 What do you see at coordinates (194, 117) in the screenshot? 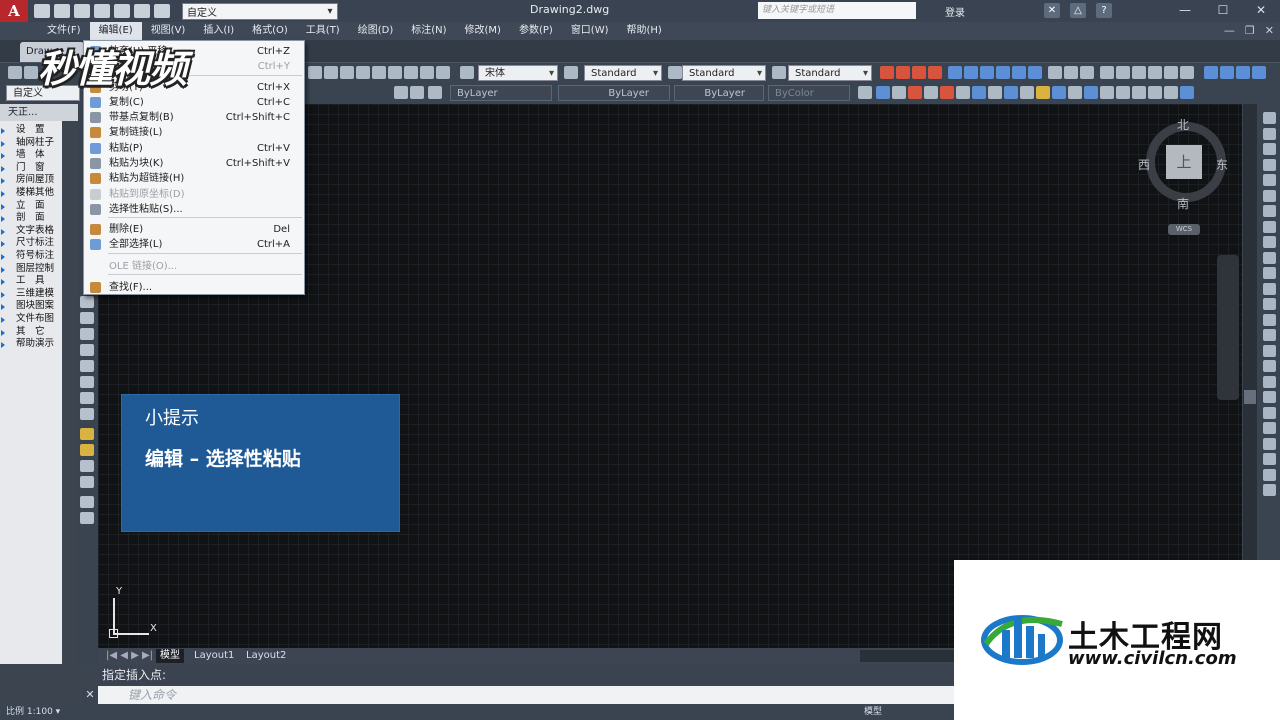
I see `edit-menu-item: 带基点复制(B) Ctrl+Shift+C` at bounding box center [194, 117].